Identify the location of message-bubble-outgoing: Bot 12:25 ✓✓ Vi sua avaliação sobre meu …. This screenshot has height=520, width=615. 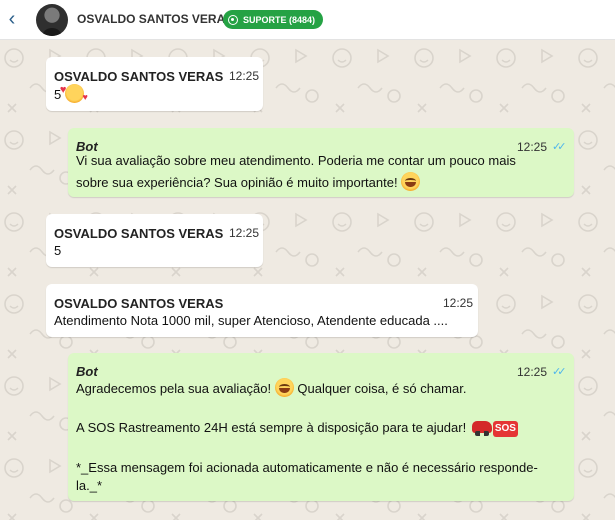
(321, 162).